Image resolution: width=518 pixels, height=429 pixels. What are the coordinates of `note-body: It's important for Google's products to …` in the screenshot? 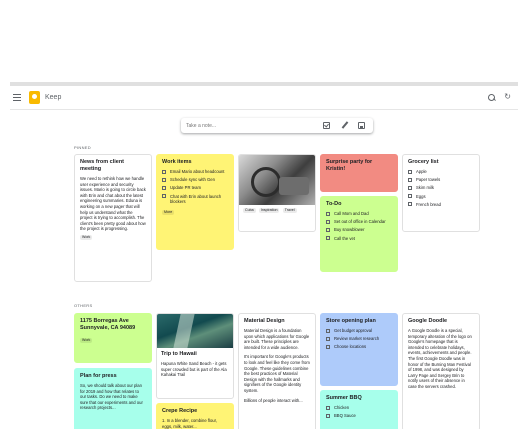 It's located at (277, 373).